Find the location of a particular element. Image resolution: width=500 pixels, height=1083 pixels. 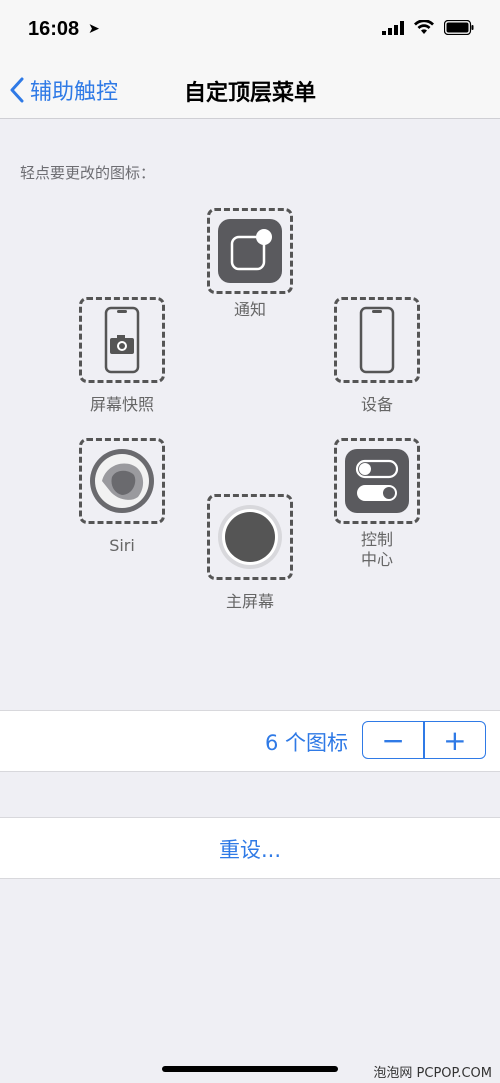

siri-label: Siri is located at coordinates (122, 545).